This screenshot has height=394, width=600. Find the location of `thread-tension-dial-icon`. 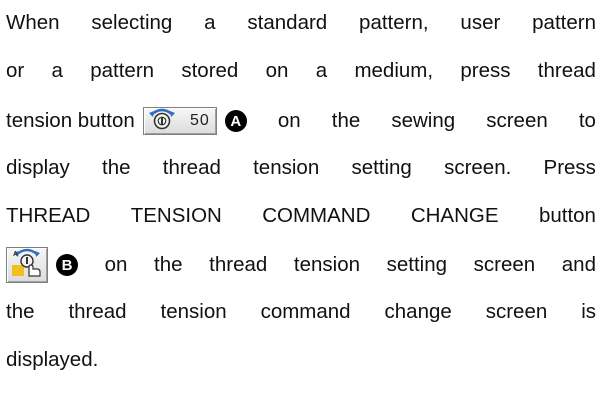

thread-tension-dial-icon is located at coordinates (162, 121).